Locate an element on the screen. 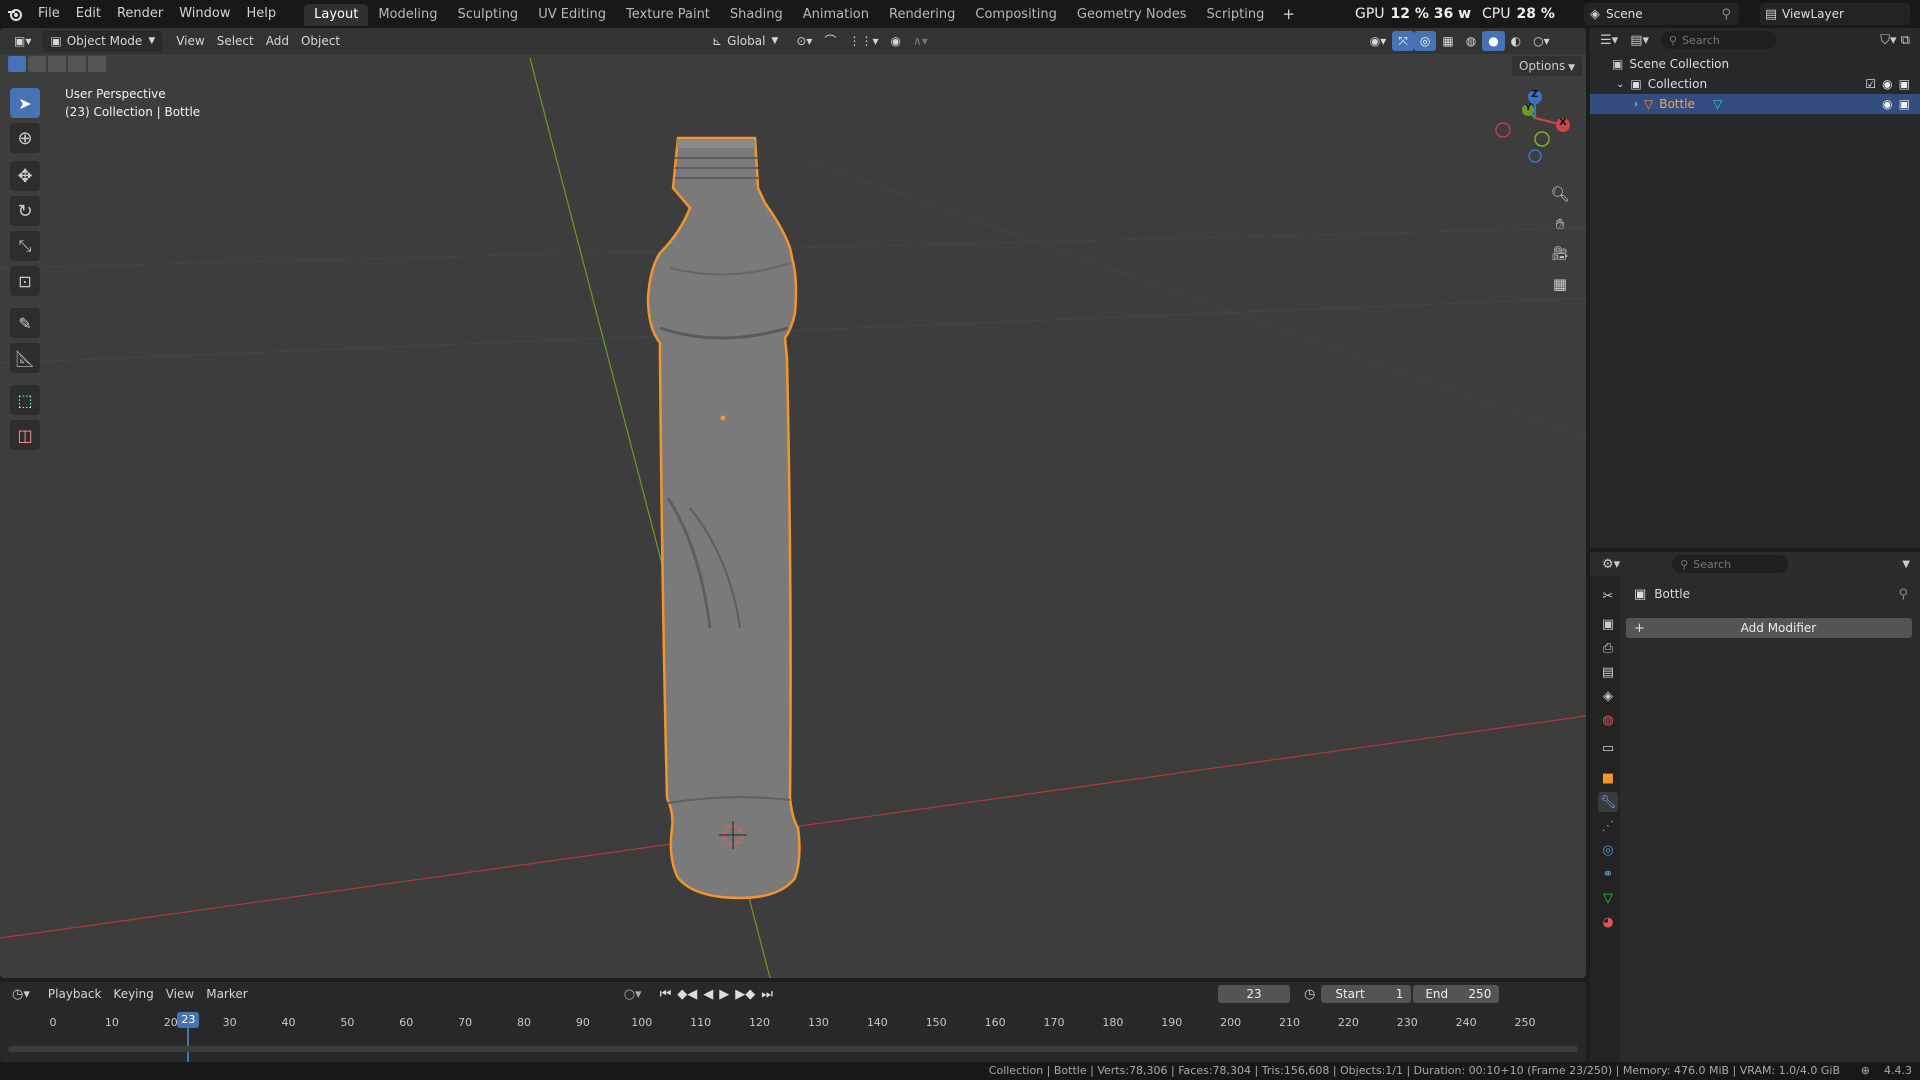  menu-marker: Marker is located at coordinates (226, 994).